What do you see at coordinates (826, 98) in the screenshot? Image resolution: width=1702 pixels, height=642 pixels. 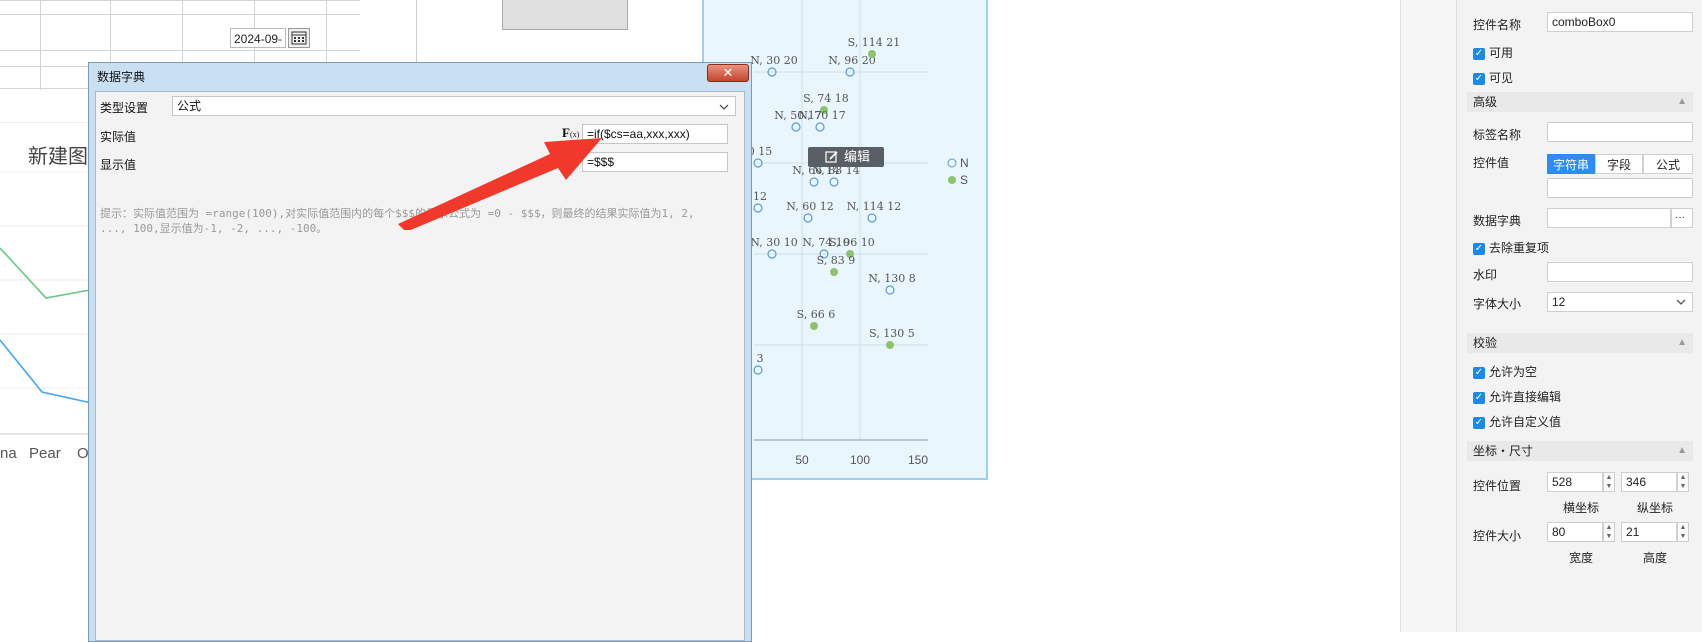 I see `point-data-label: S, 74 18` at bounding box center [826, 98].